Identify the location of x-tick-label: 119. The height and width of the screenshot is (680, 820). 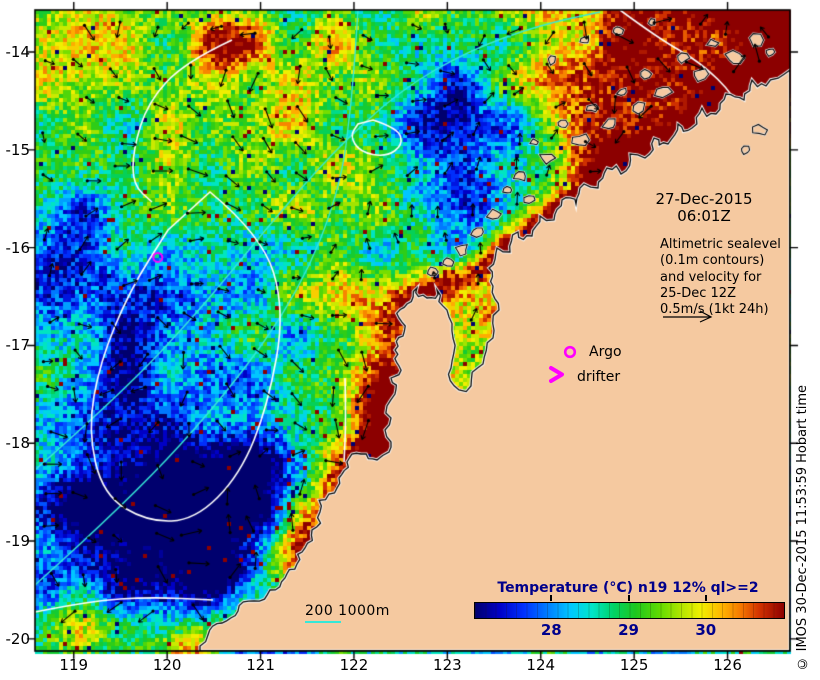
(74, 665).